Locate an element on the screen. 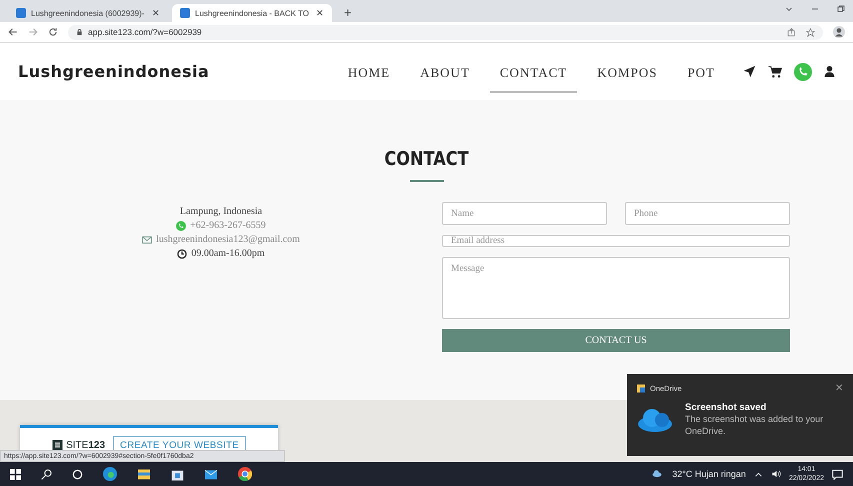  browser-tab: Lushgreenindonesia (6002939)- ✕ is located at coordinates (88, 13).